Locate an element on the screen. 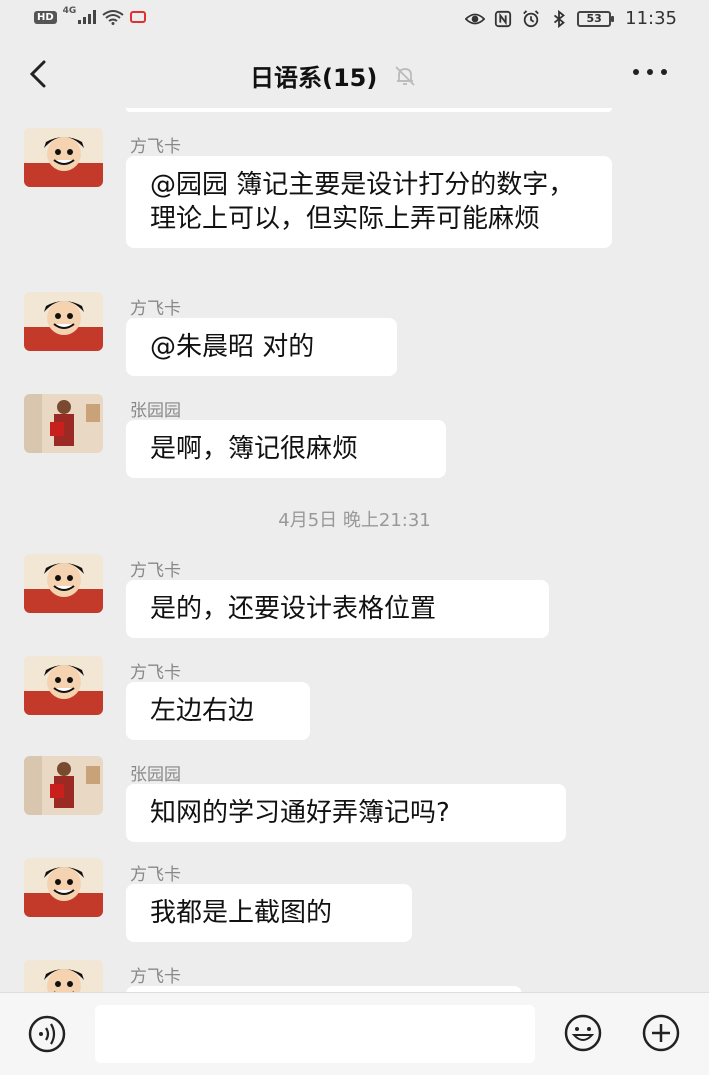 This screenshot has width=709, height=1075. battery-icon: 53 is located at coordinates (596, 18).